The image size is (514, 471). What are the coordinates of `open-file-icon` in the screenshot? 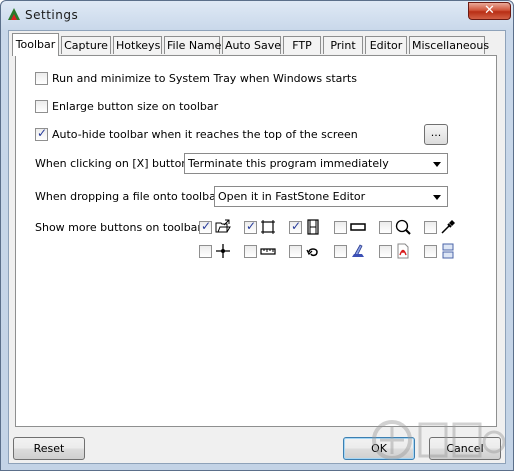 It's located at (223, 226).